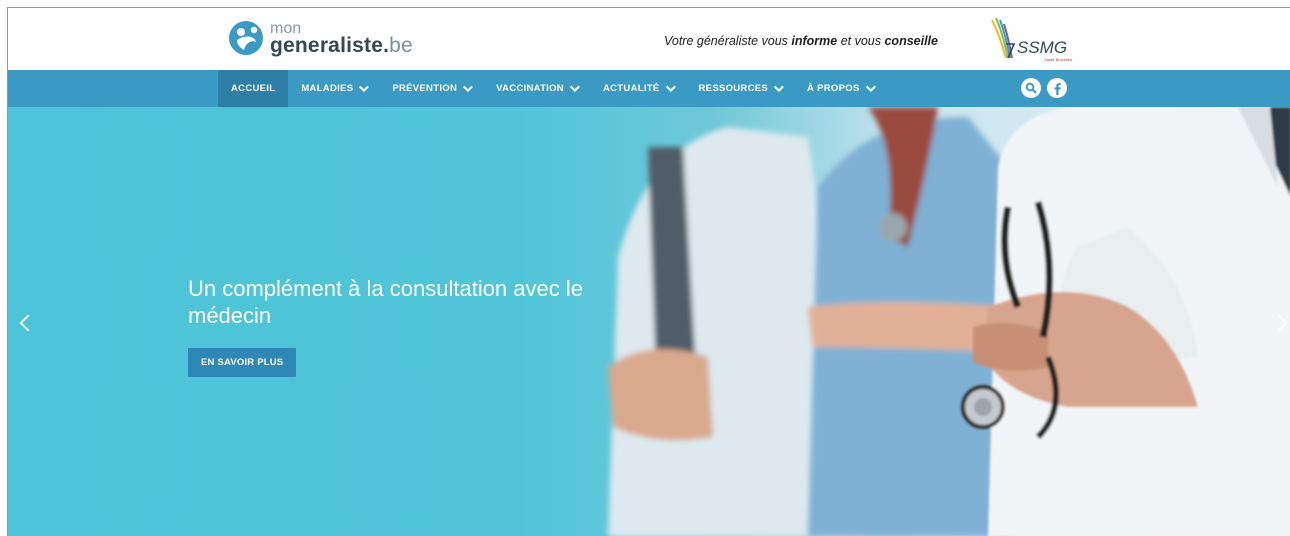 Image resolution: width=1290 pixels, height=536 pixels. Describe the element at coordinates (1042, 47) in the screenshot. I see `partner-logo-text: SSMG` at that location.